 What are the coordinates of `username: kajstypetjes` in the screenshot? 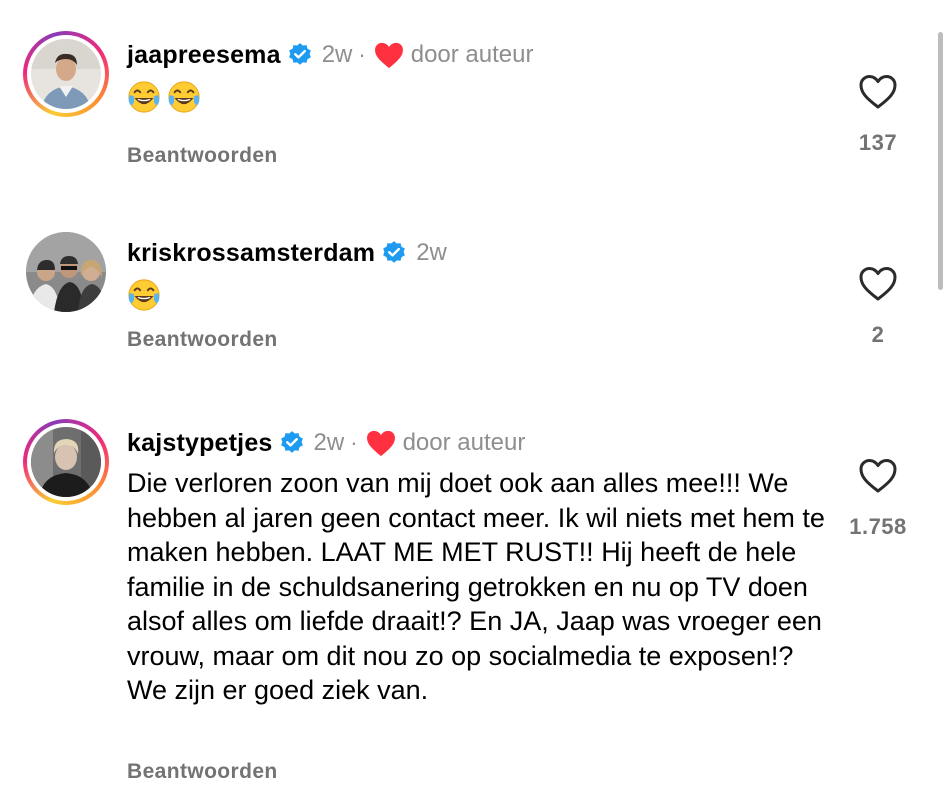 It's located at (200, 443).